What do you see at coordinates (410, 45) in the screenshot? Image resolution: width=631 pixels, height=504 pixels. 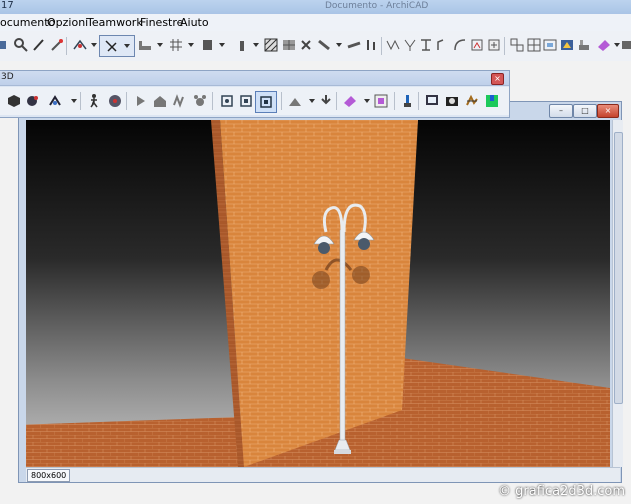 I see `arc-icon` at bounding box center [410, 45].